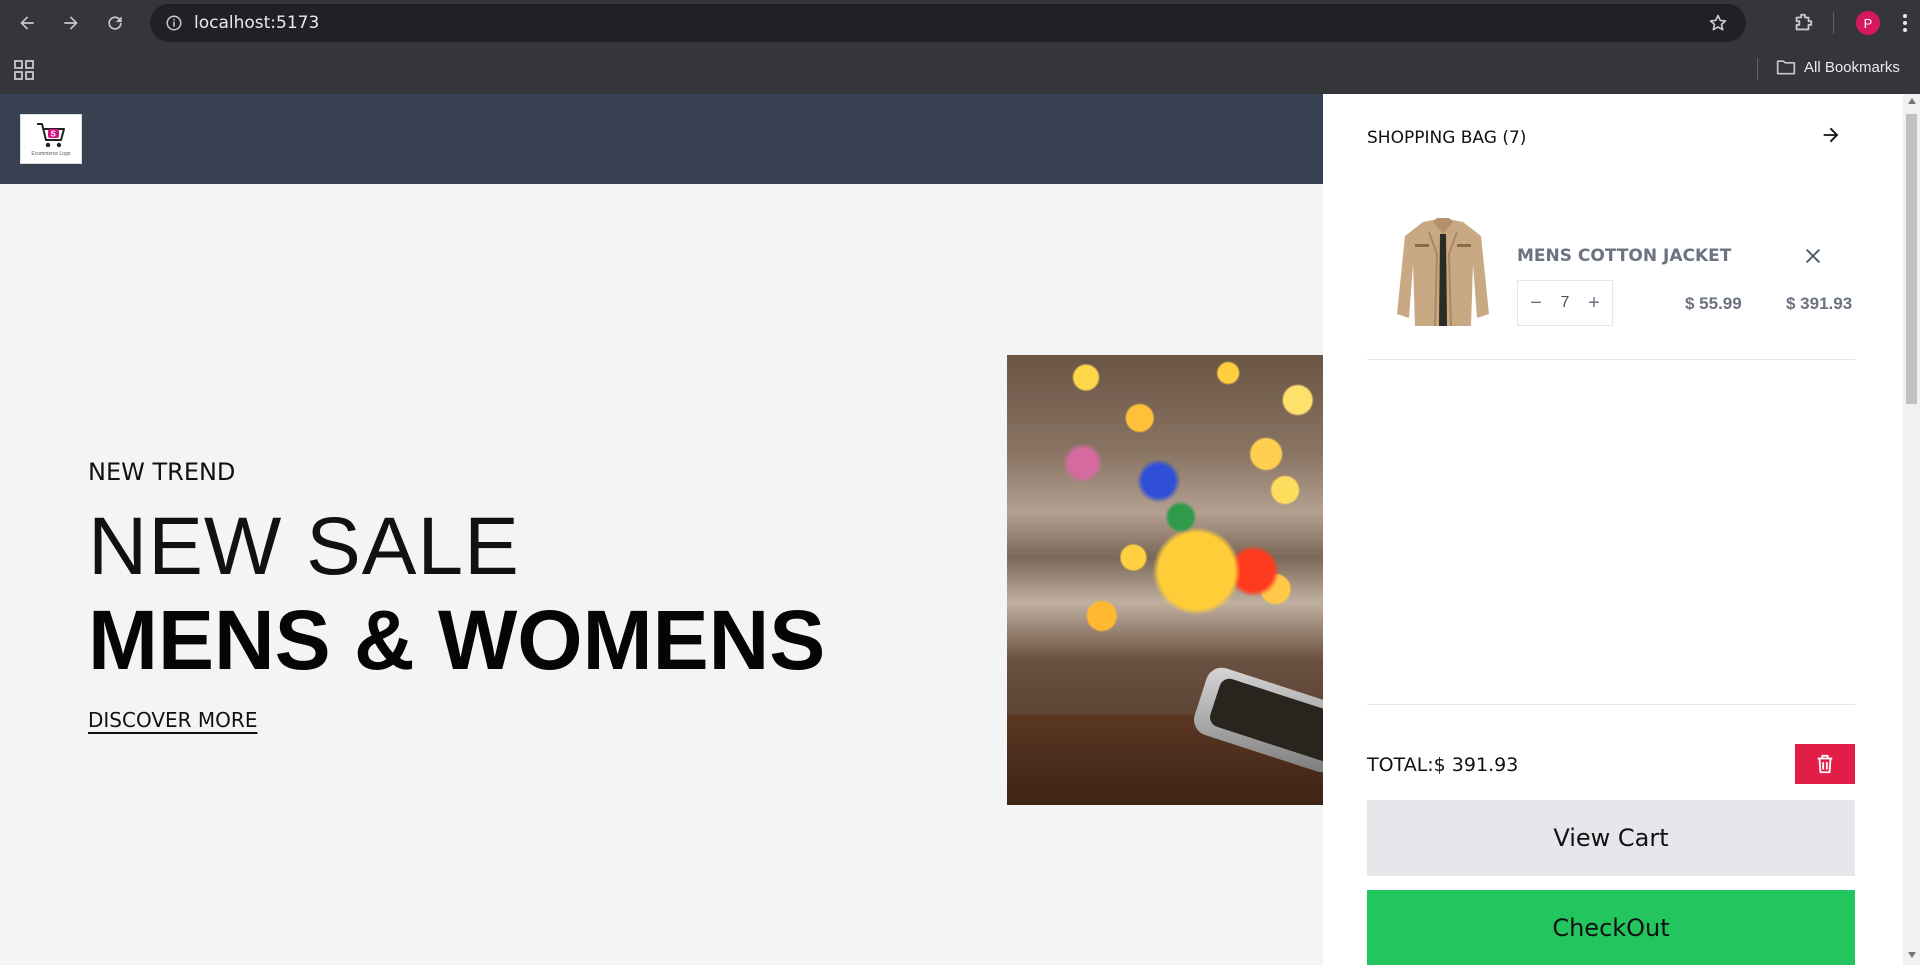 The width and height of the screenshot is (1920, 965). What do you see at coordinates (115, 23) in the screenshot?
I see `reload-icon` at bounding box center [115, 23].